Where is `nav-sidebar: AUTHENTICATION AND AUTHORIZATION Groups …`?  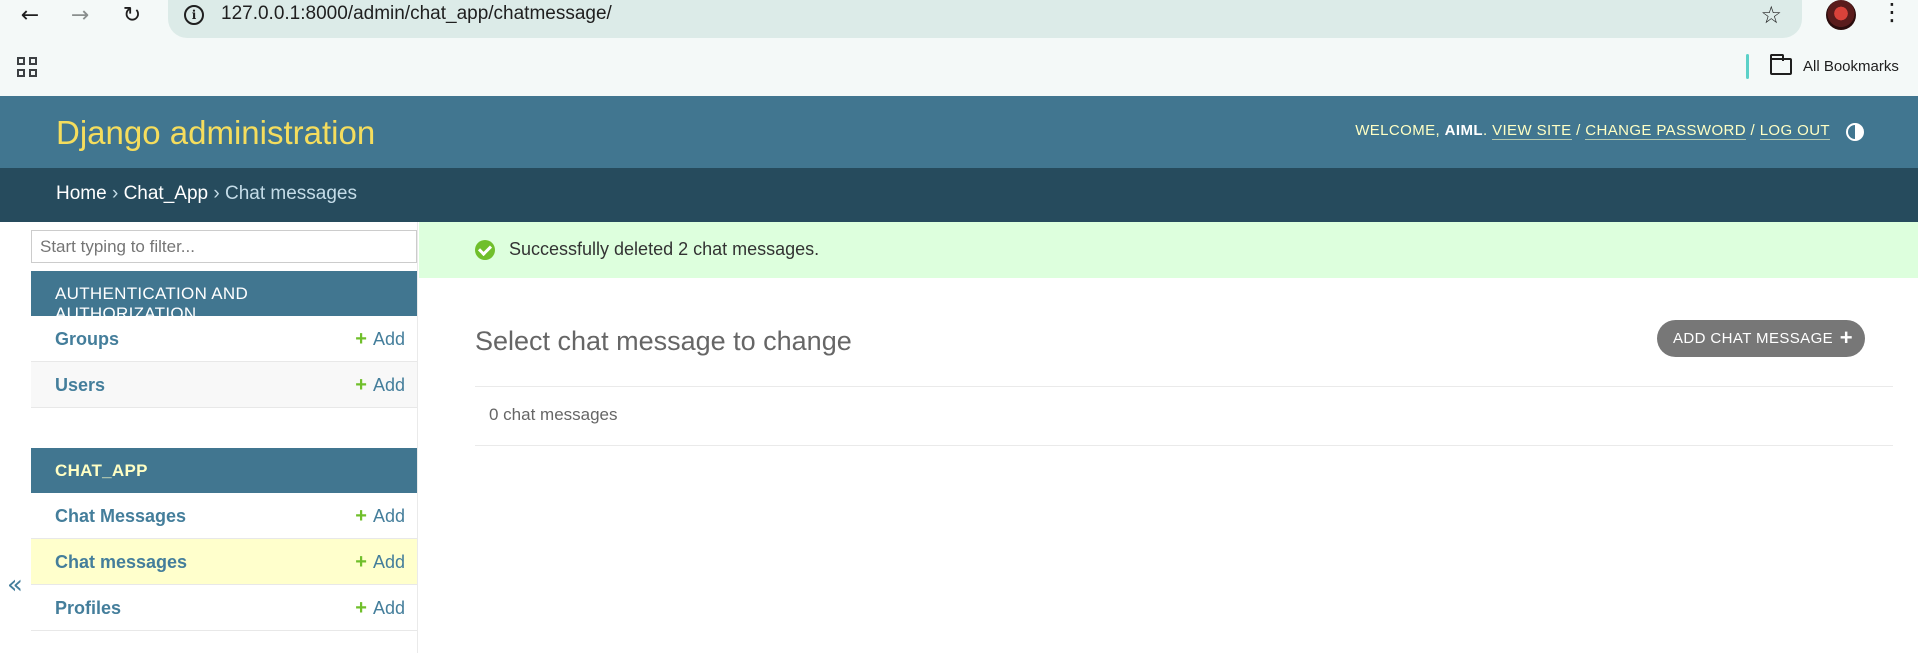
nav-sidebar: AUTHENTICATION AND AUTHORIZATION Groups … is located at coordinates (224, 437).